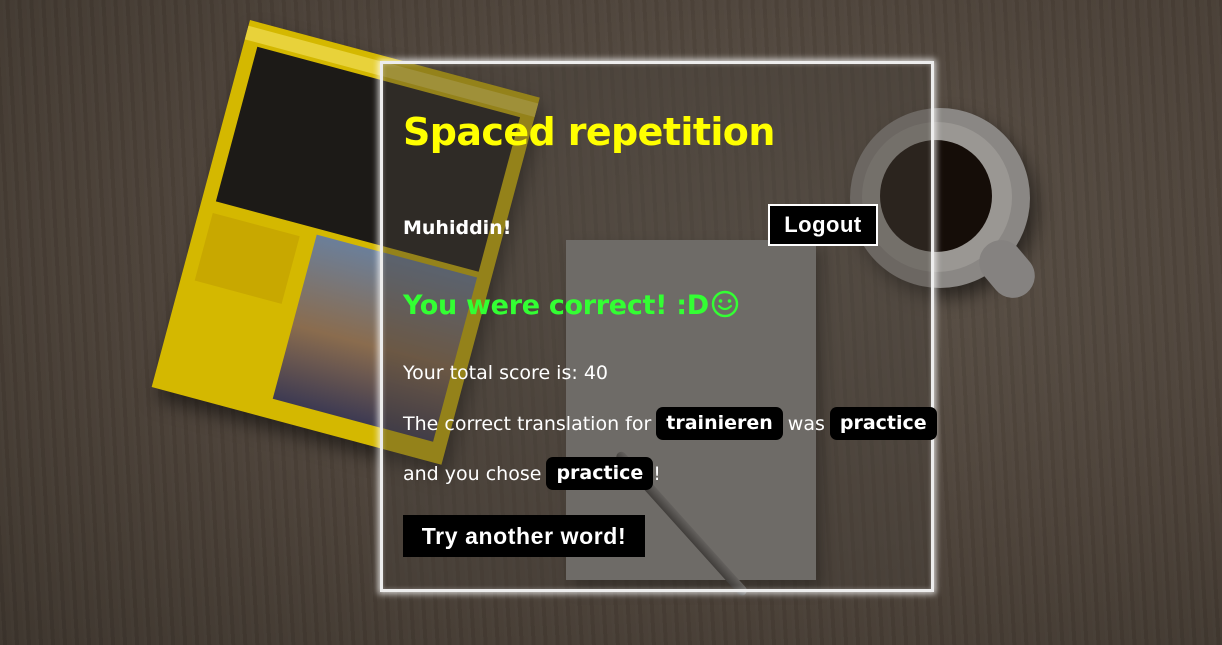 The height and width of the screenshot is (645, 1222). Describe the element at coordinates (719, 423) in the screenshot. I see `german-word-chip: trainieren` at that location.